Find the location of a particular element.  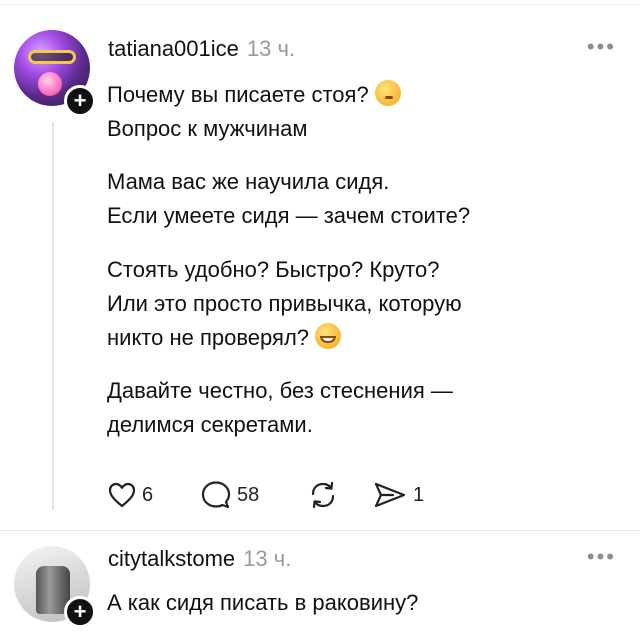

glasses-graphic is located at coordinates (52, 57).